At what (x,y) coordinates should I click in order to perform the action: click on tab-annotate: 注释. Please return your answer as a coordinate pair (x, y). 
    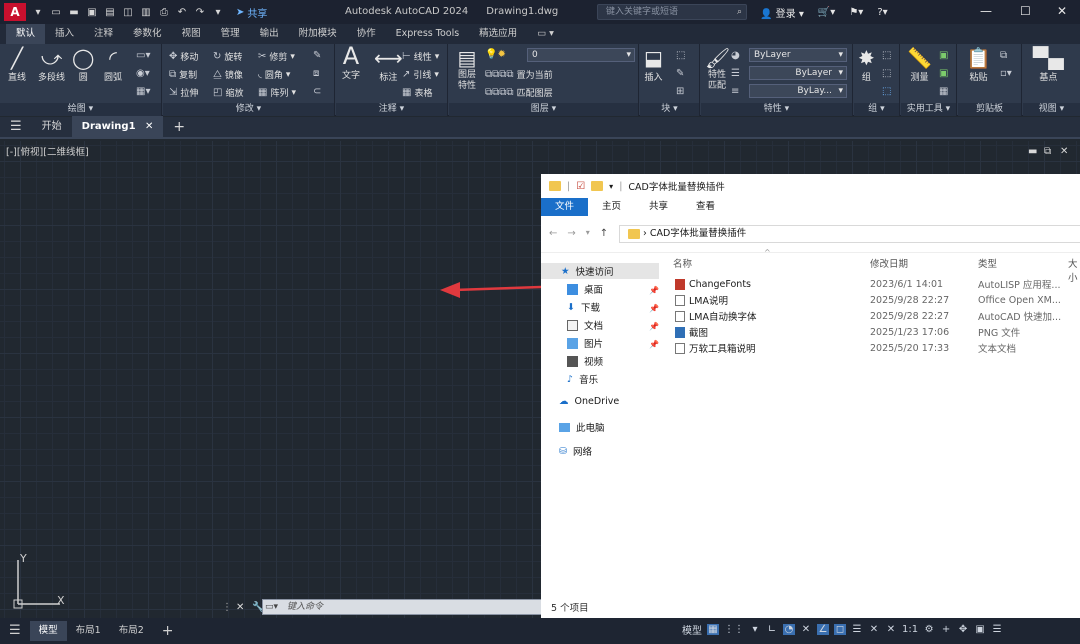
    Looking at the image, I should click on (103, 34).